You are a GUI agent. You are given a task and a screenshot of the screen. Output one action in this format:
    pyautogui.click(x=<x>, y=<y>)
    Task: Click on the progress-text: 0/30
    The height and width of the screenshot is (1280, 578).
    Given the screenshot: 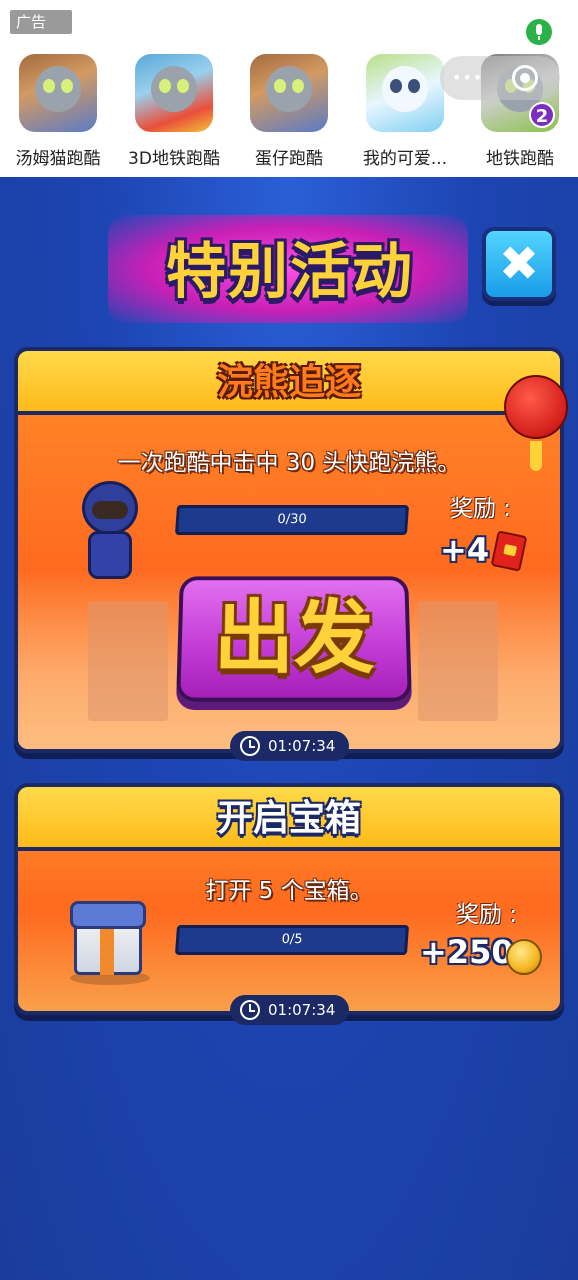 What is the action you would take?
    pyautogui.click(x=292, y=519)
    